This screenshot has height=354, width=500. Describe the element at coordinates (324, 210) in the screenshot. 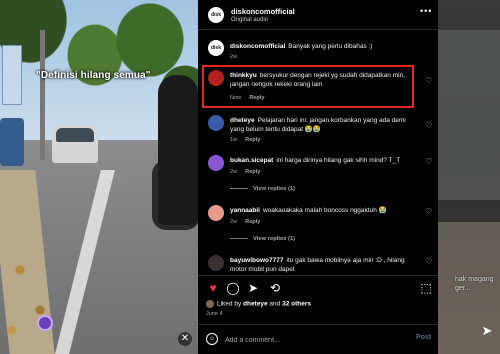

I see `comment-text: woakaoakaka malah boncoss nggaktuh 😭` at that location.